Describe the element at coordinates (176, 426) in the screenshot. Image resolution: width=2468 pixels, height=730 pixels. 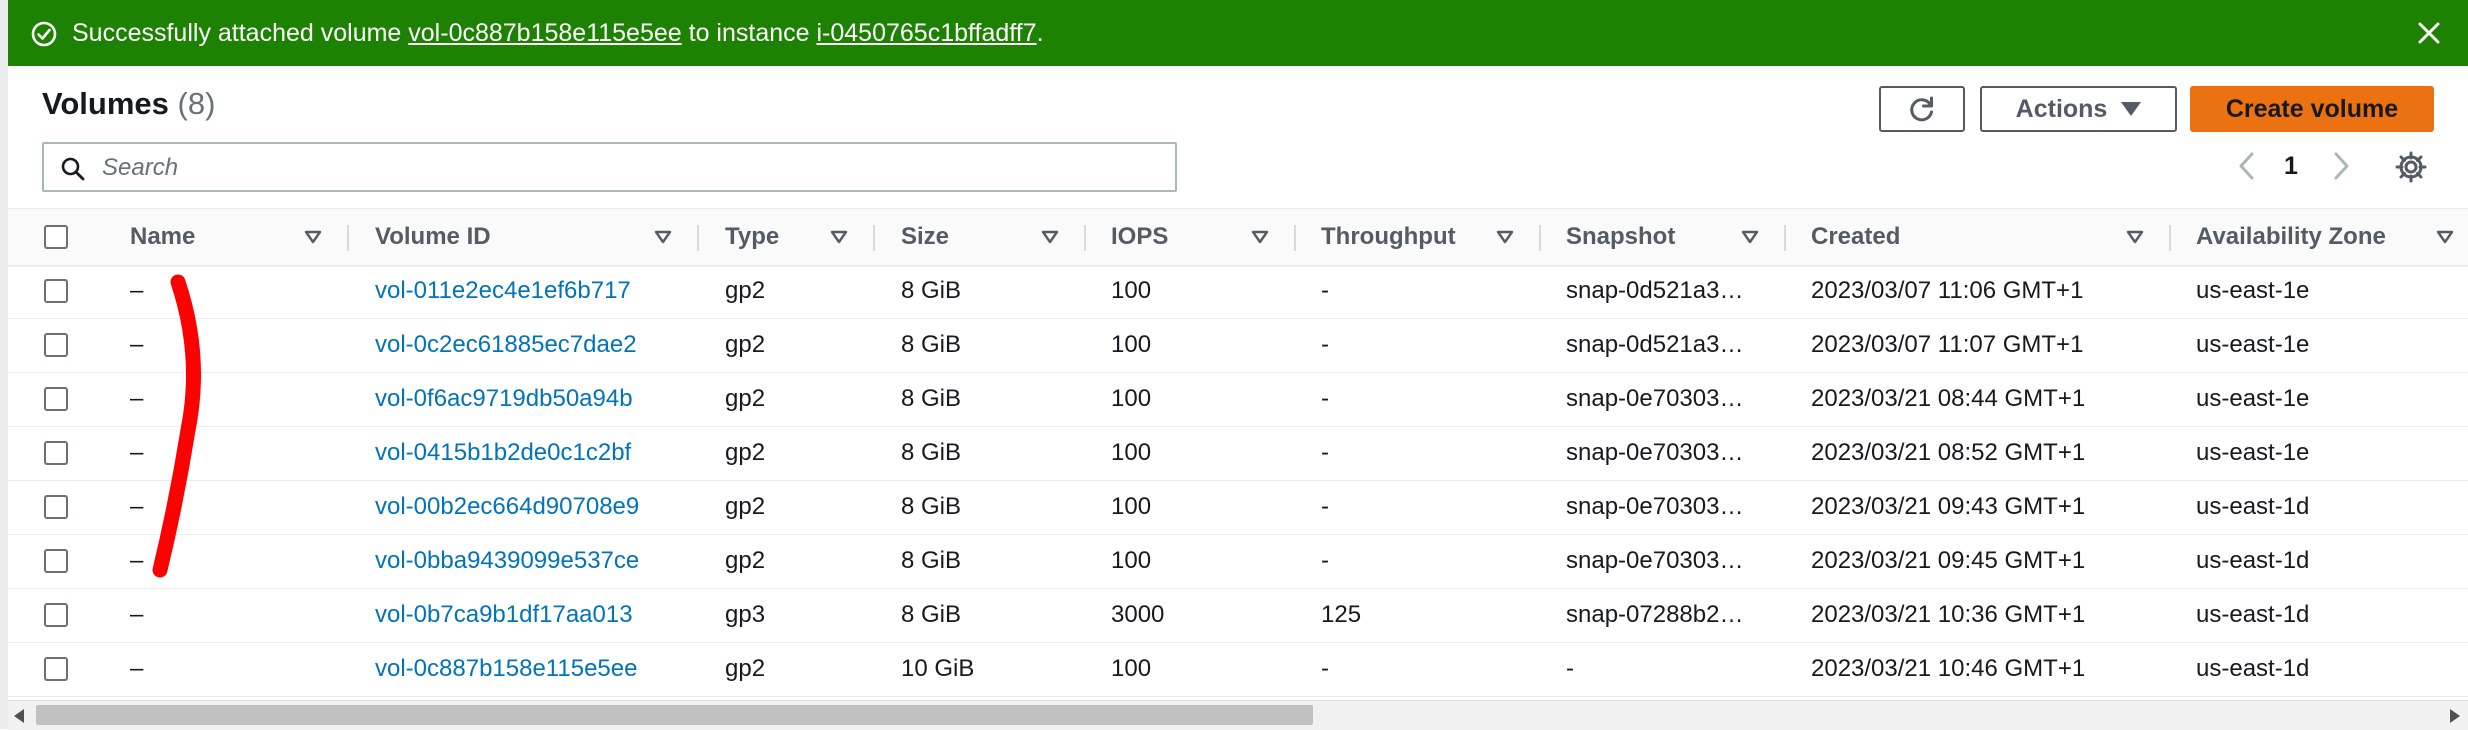
I see `red-annotation-stroke` at that location.